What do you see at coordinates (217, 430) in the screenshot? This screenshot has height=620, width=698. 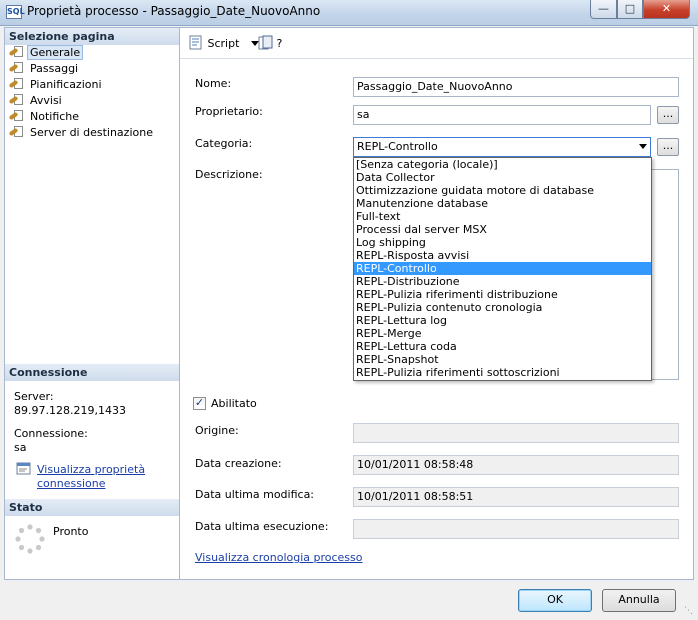 I see `origin-label: Origine:` at bounding box center [217, 430].